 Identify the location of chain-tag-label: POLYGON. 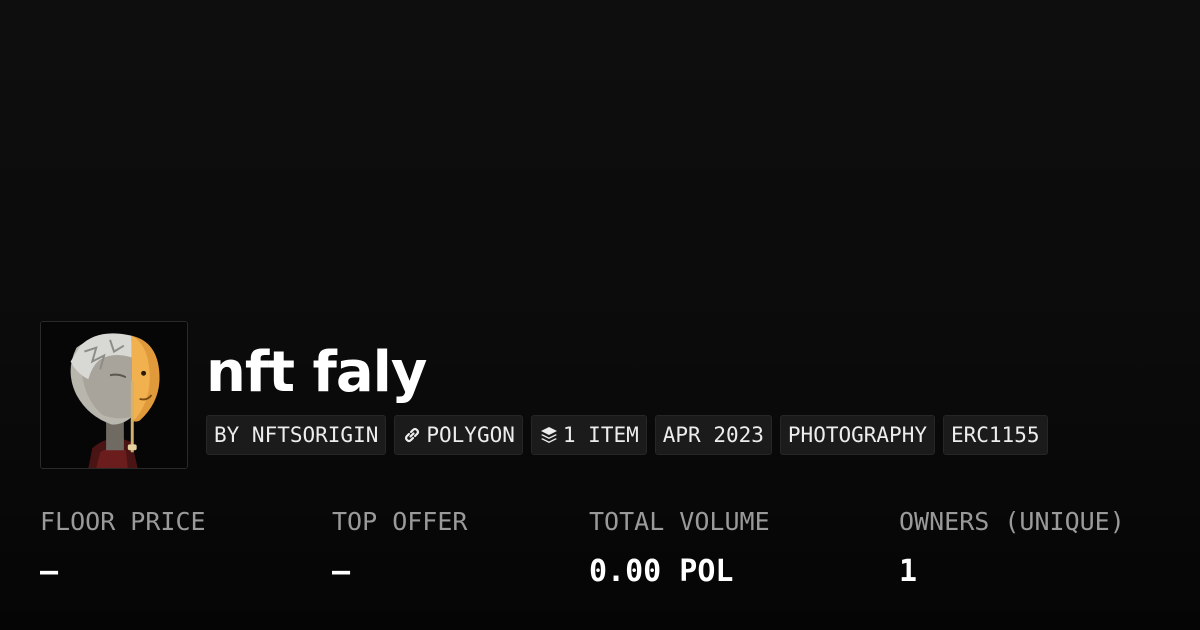
(470, 435).